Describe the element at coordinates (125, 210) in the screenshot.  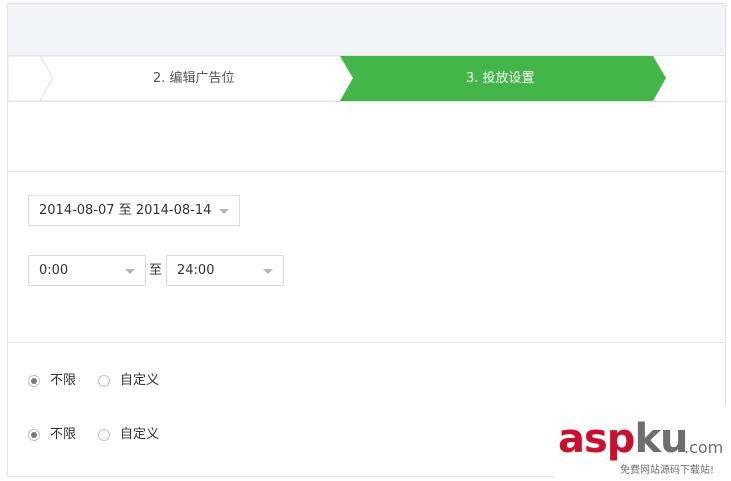
I see `date-range-value: 2014-08-07 至 2014-08-14` at that location.